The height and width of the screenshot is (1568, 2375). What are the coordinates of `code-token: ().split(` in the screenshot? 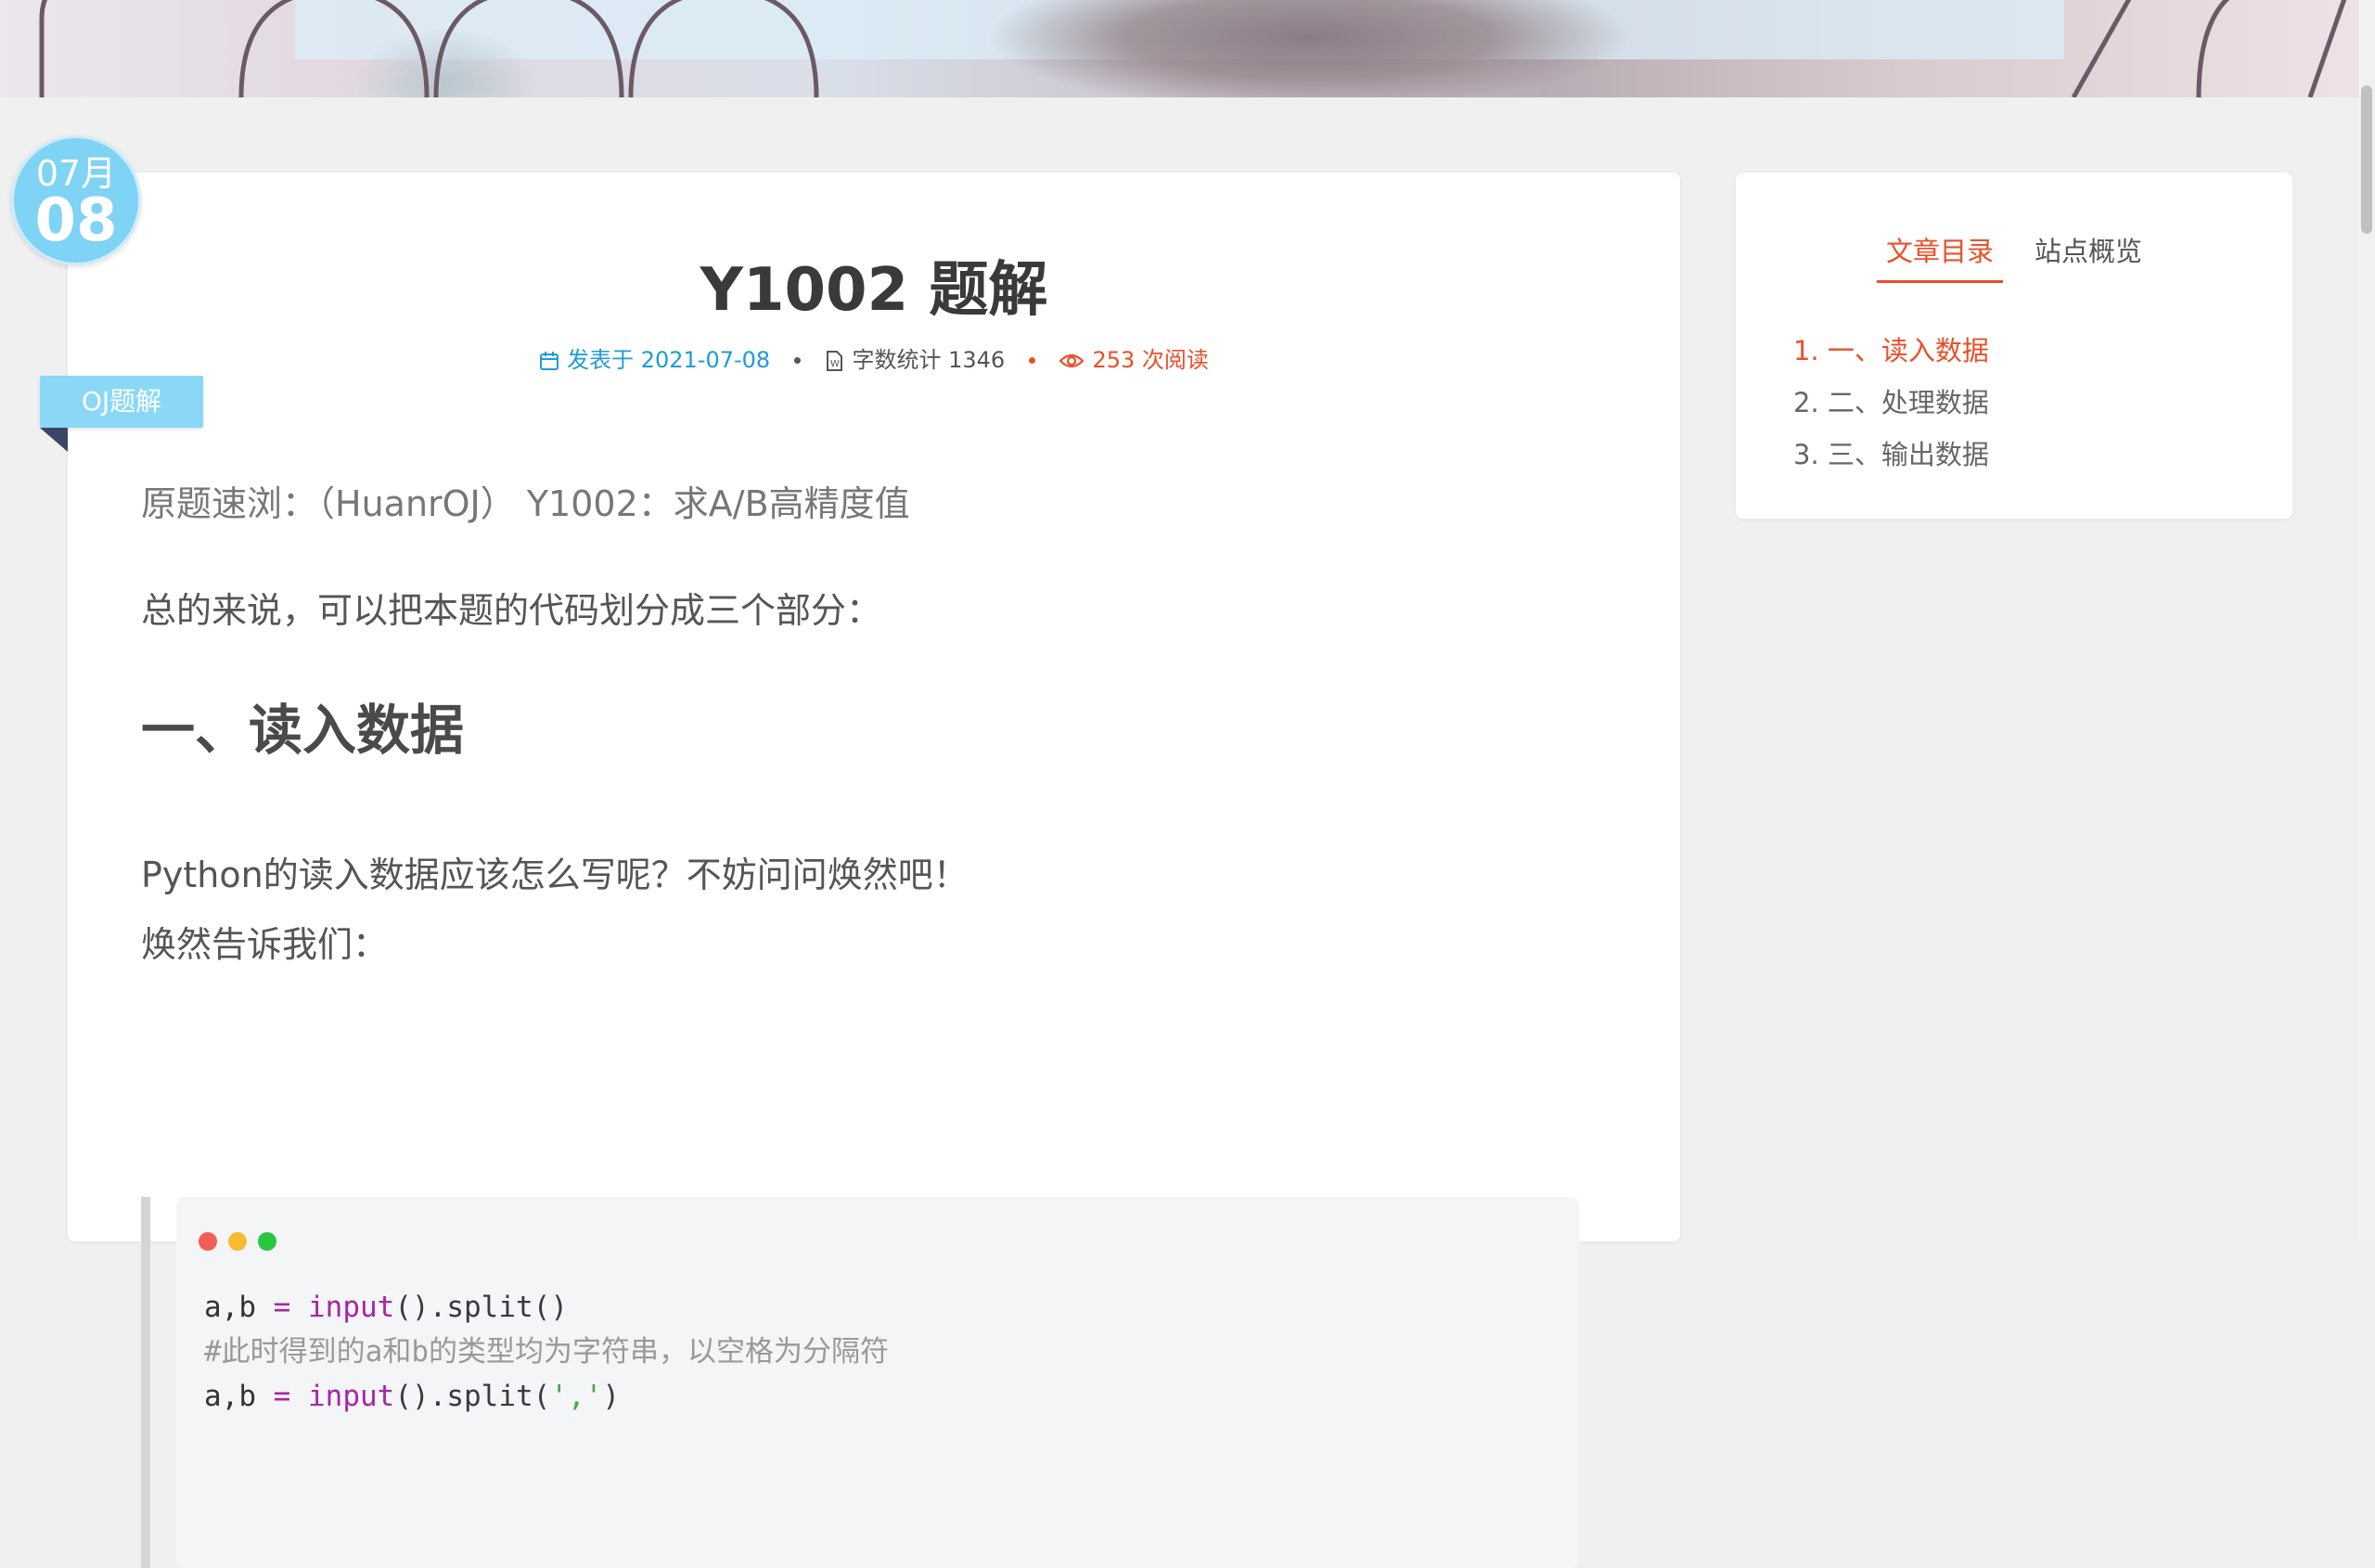 It's located at (472, 1396).